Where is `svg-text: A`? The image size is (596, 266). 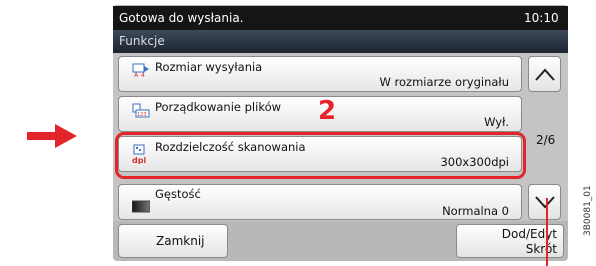 svg-text: A is located at coordinates (136, 75).